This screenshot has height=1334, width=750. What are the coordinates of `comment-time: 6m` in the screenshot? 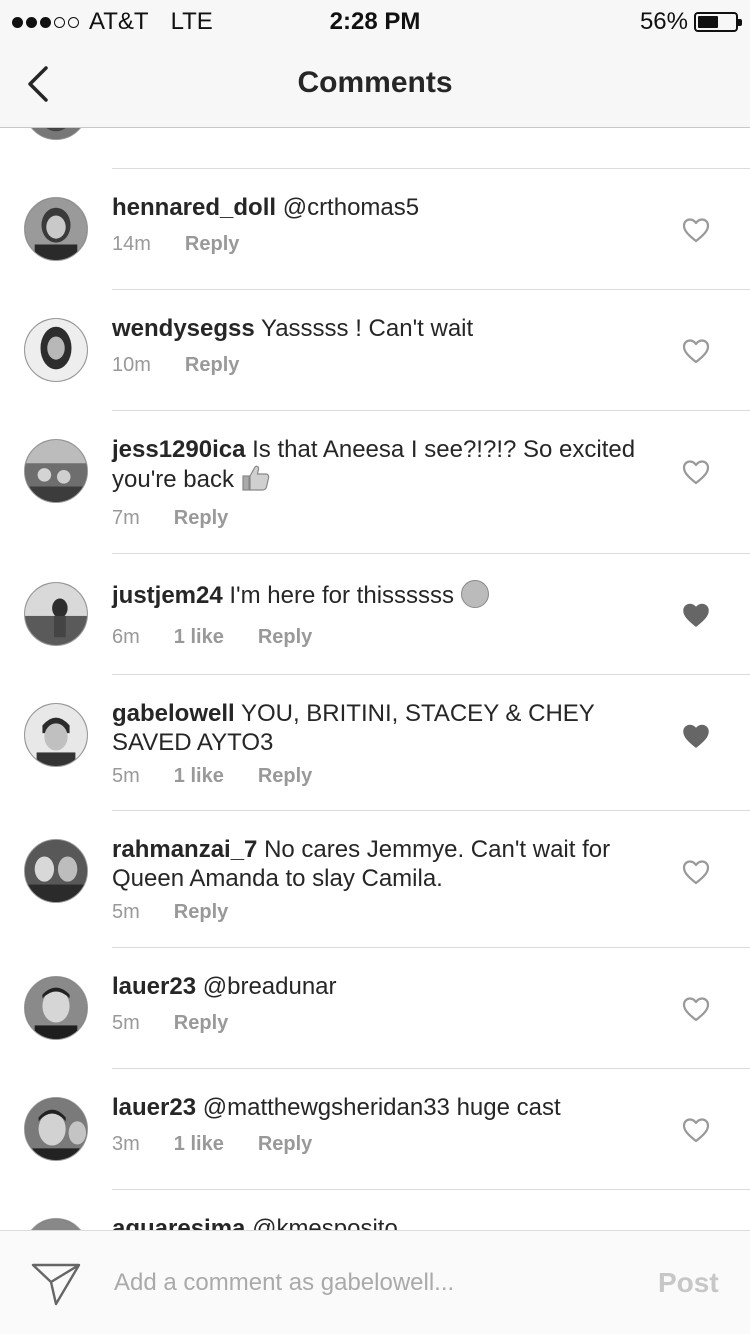 It's located at (126, 637).